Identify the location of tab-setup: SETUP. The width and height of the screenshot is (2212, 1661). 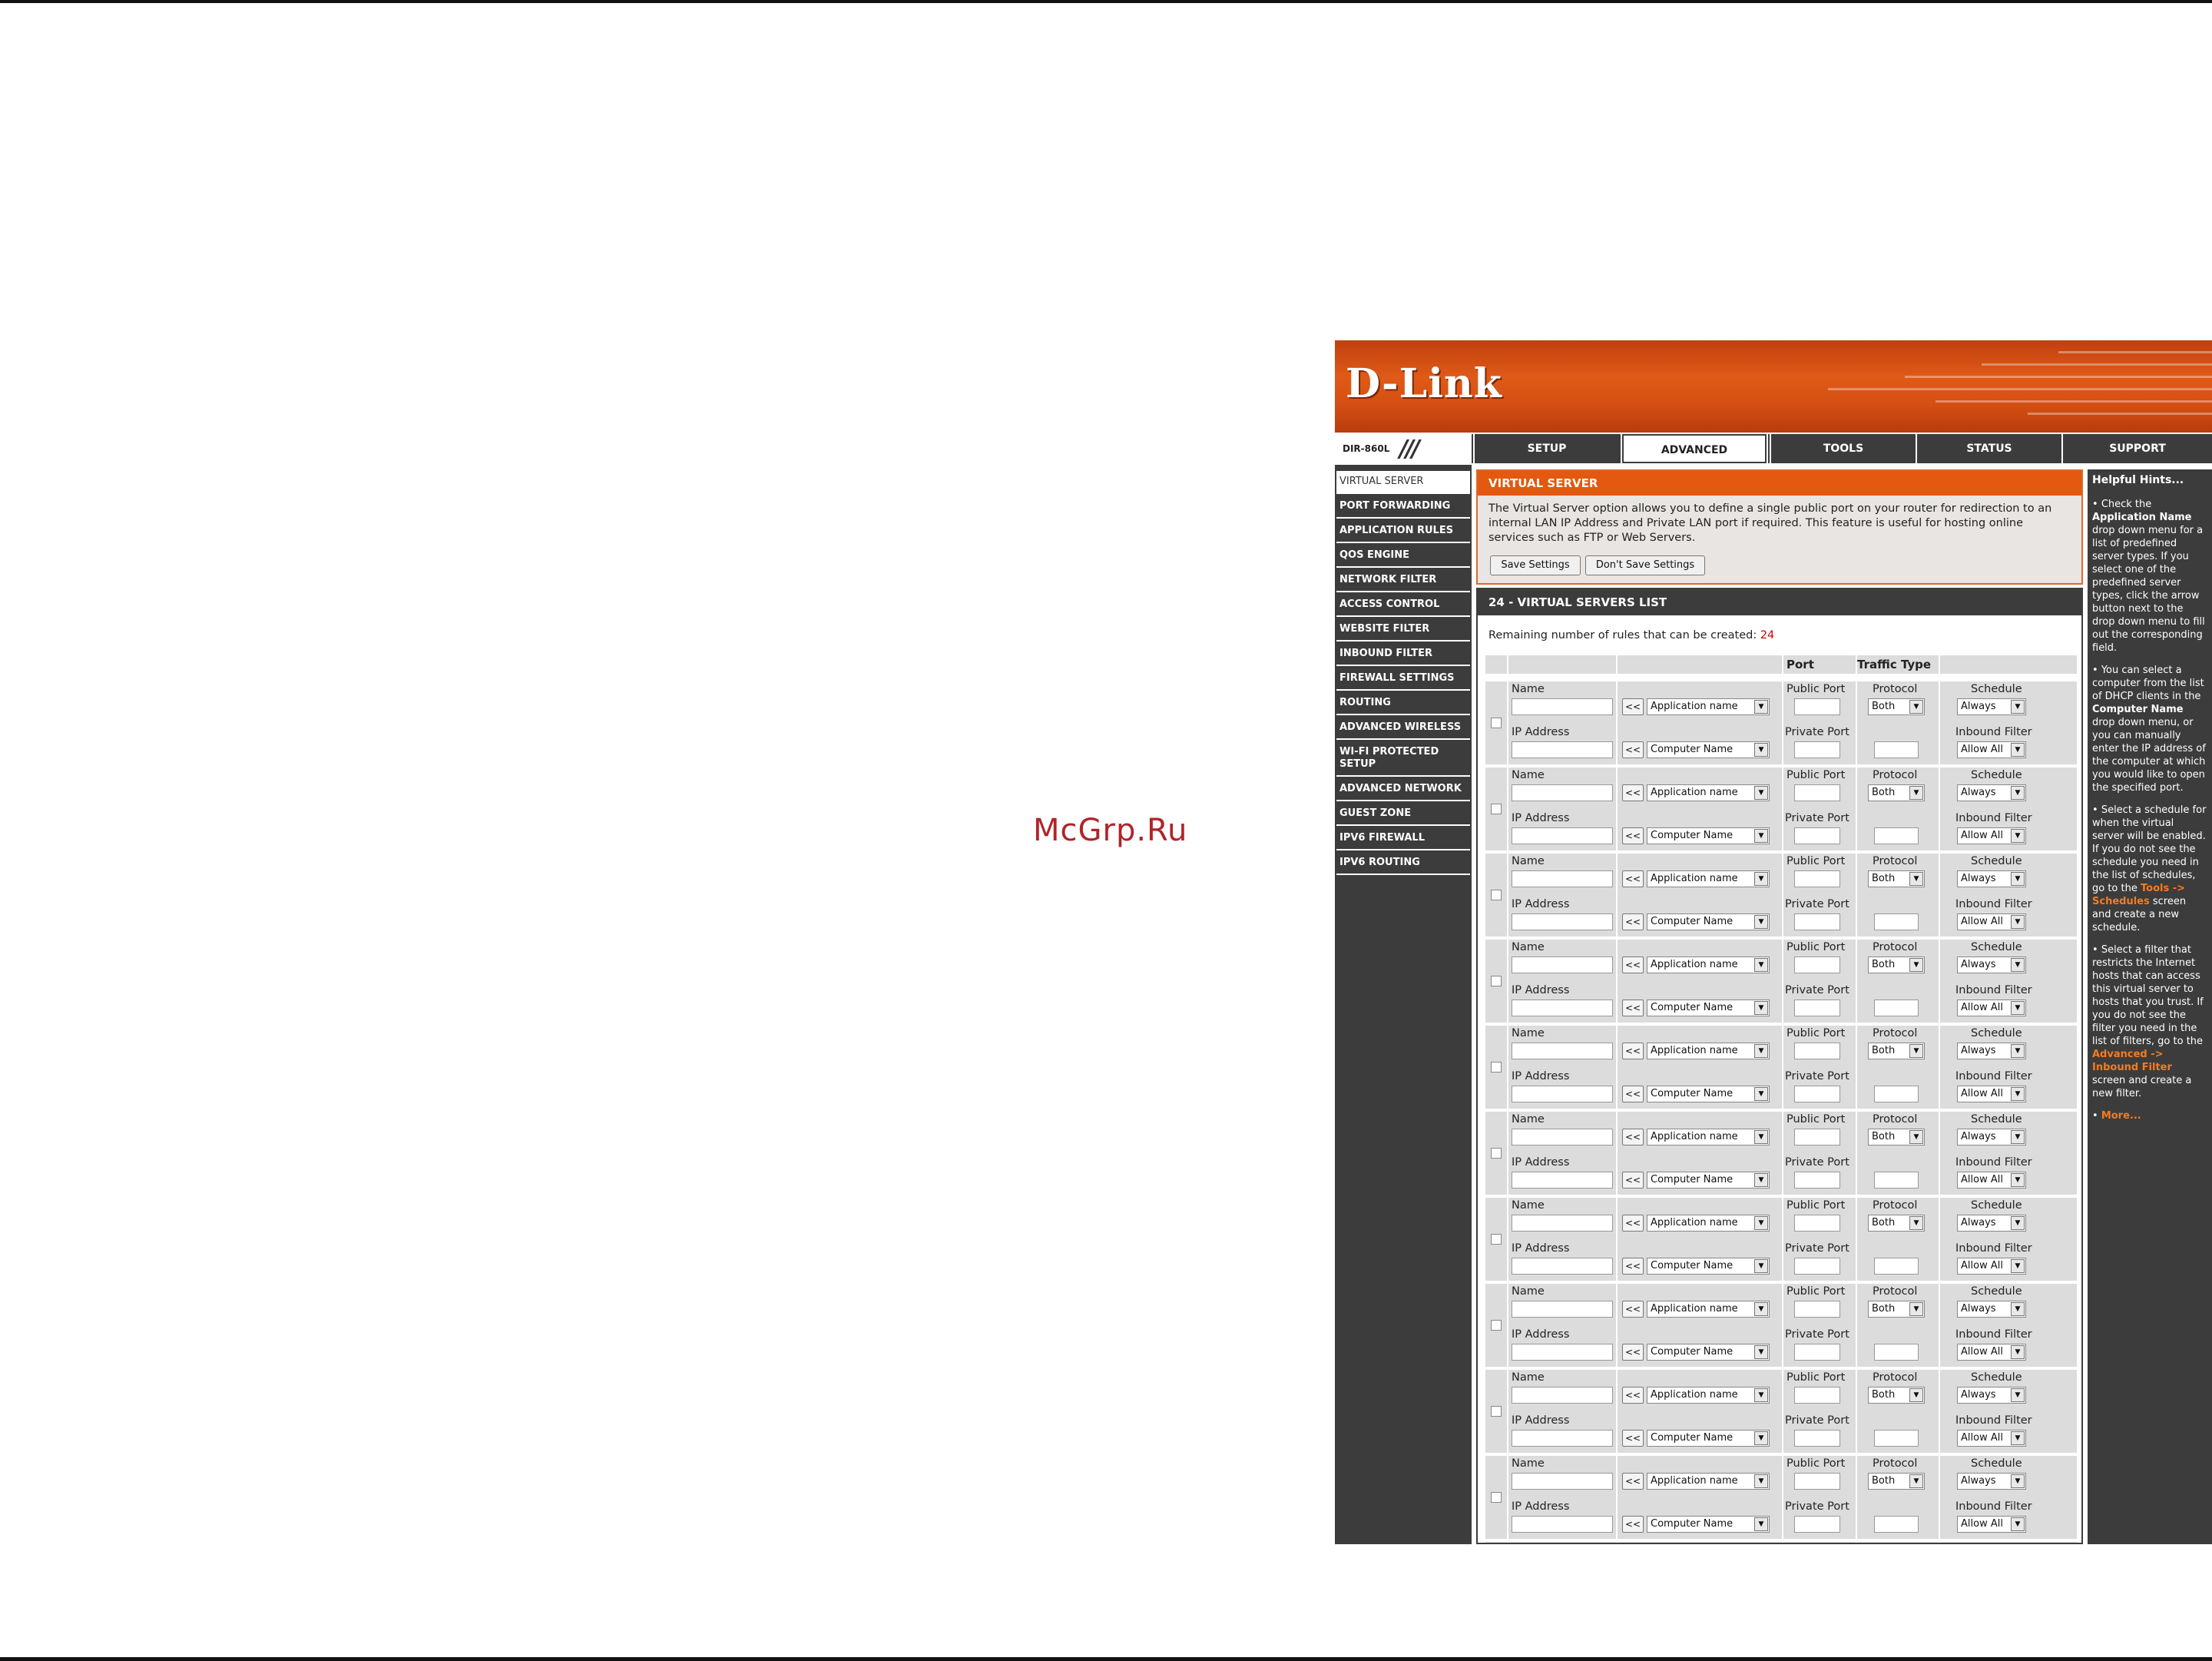
(1546, 448).